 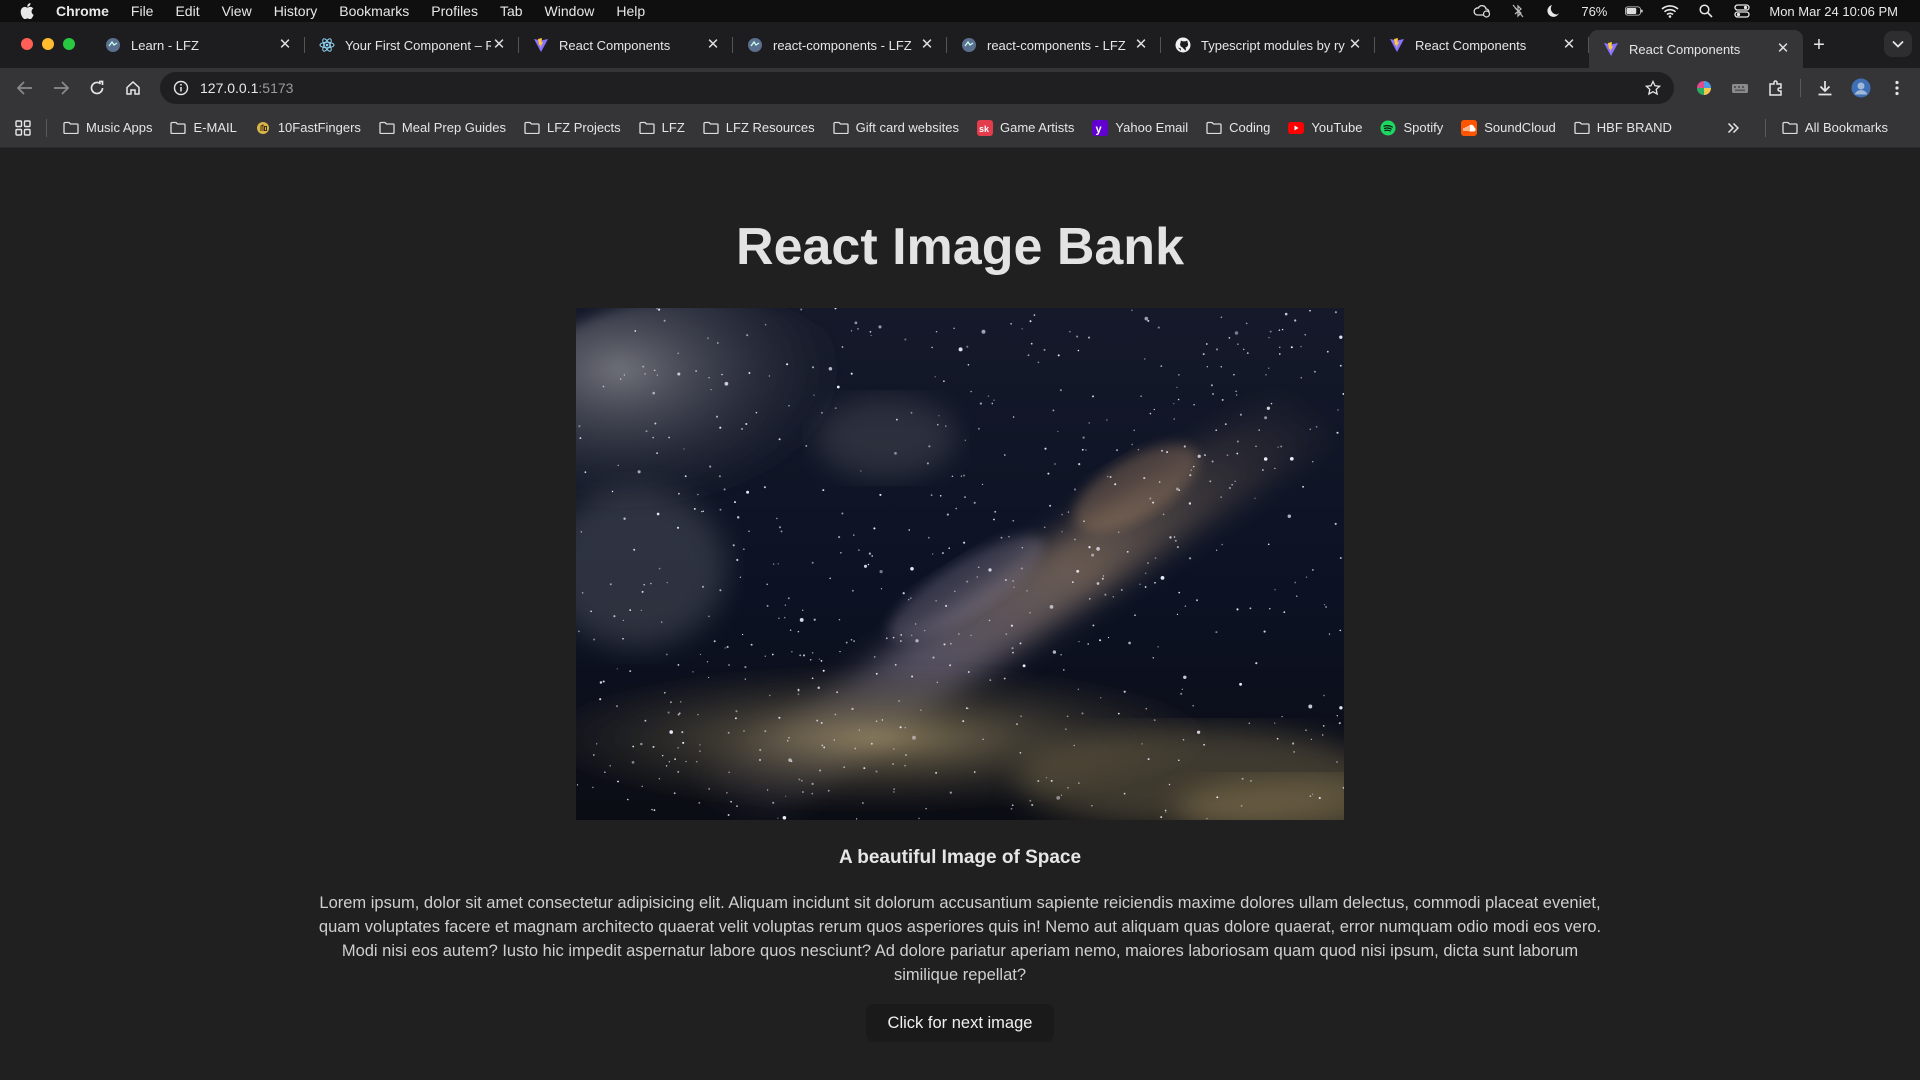 I want to click on tab-learn-lfz: Learn - LFZ ✕, so click(x=198, y=45).